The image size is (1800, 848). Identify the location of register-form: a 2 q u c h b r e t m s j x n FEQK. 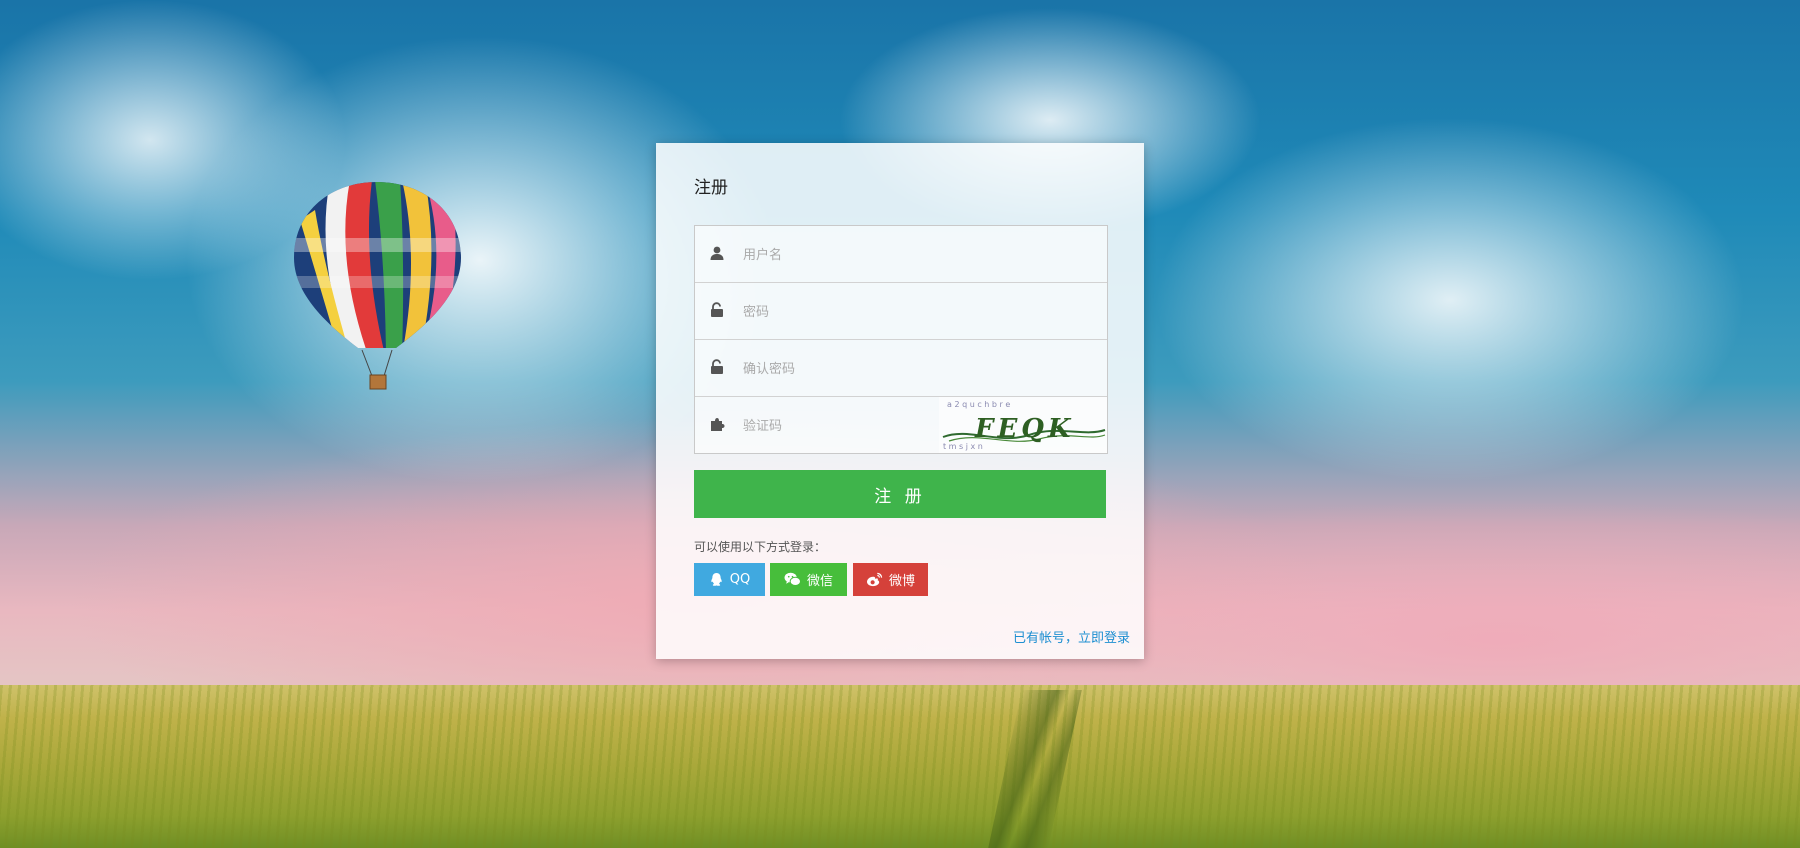
(901, 340).